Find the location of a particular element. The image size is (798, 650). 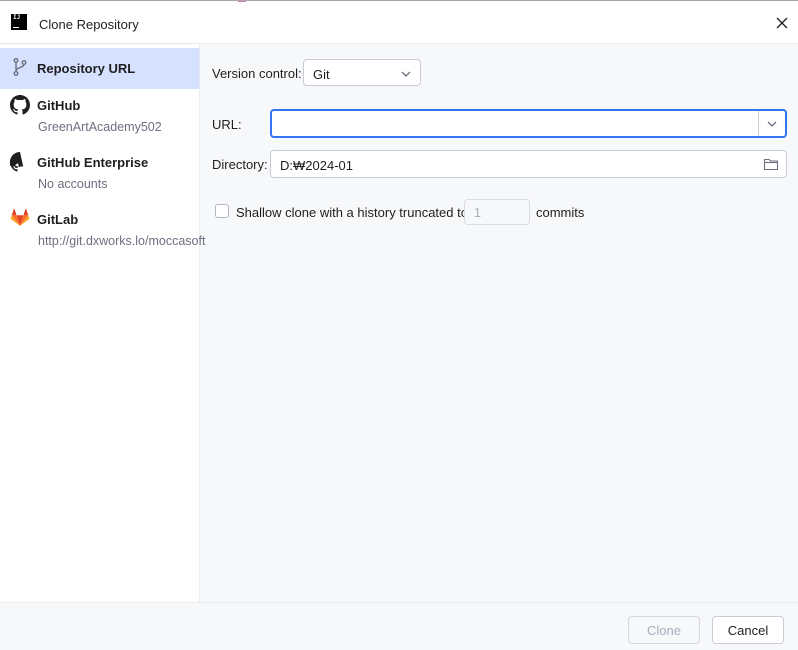

url-field is located at coordinates (528, 123).